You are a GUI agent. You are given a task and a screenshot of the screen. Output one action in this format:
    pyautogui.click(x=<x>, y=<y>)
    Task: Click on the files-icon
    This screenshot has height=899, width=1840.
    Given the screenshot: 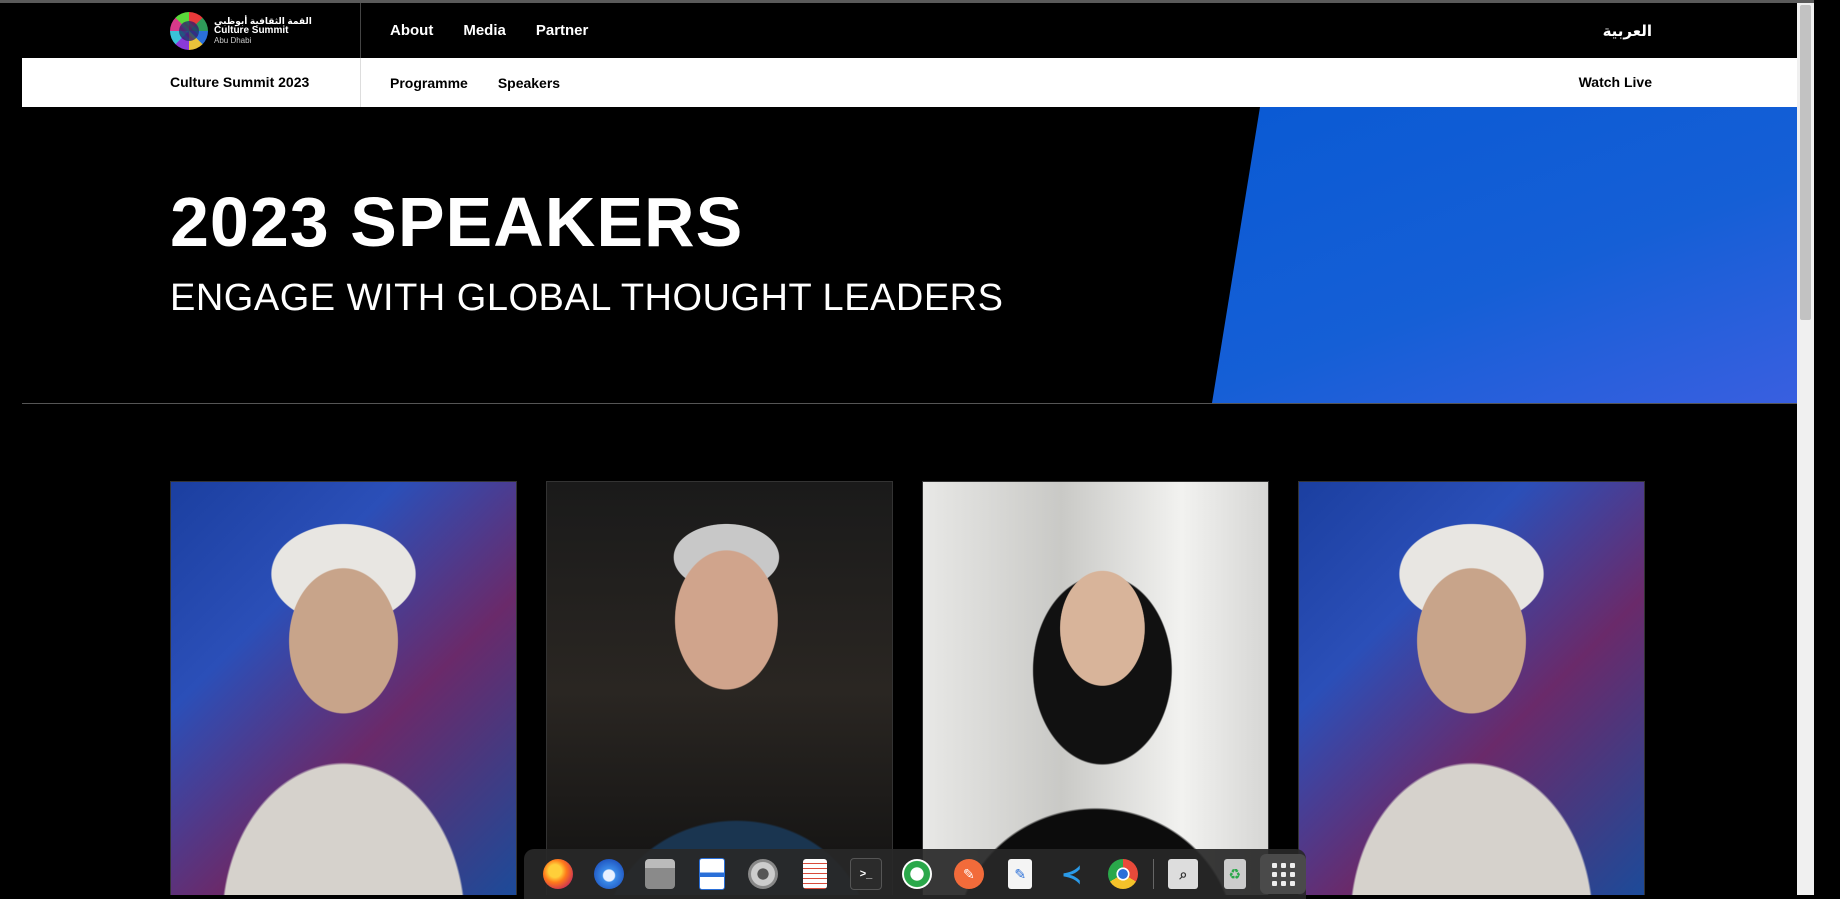 What is the action you would take?
    pyautogui.click(x=660, y=874)
    